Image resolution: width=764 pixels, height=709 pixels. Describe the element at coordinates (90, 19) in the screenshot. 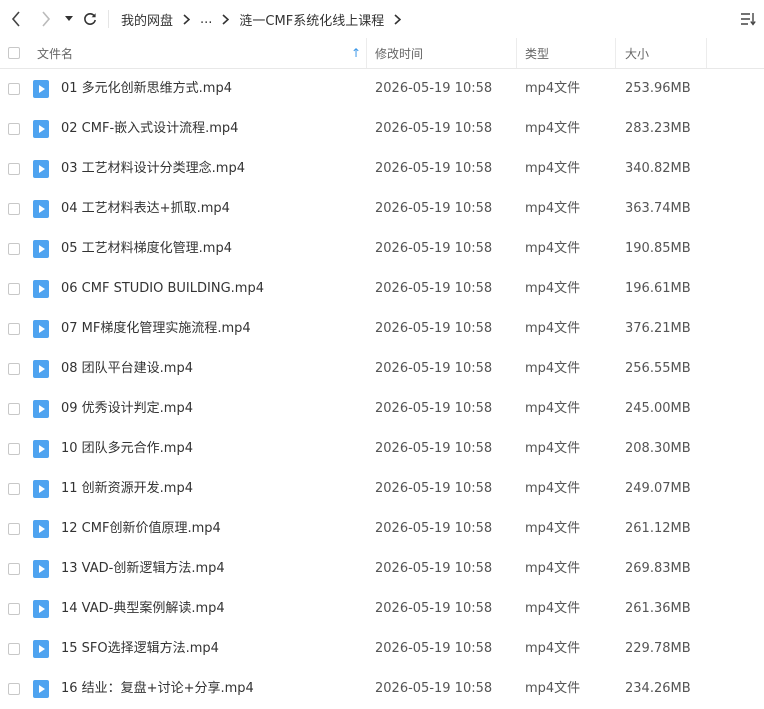

I see `refresh-icon` at that location.